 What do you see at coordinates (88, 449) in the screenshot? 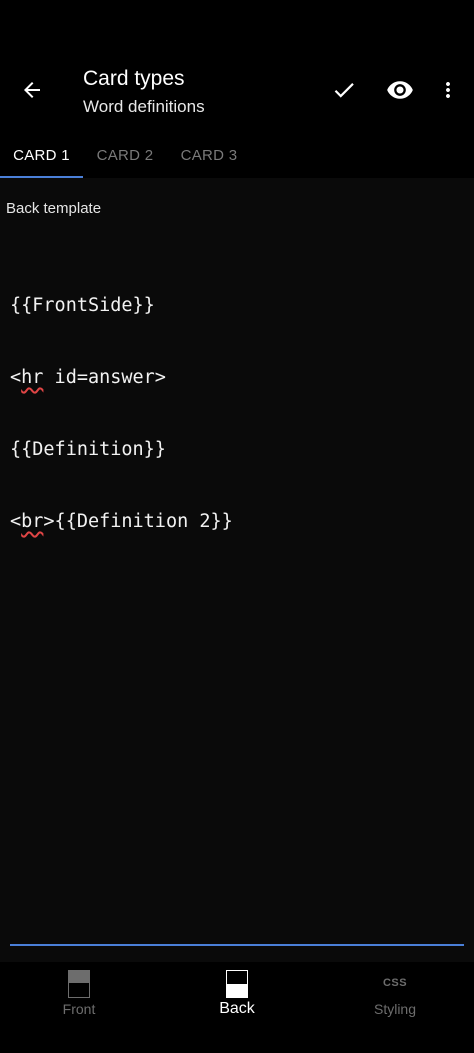
I see `code-line: {{Definition}}` at bounding box center [88, 449].